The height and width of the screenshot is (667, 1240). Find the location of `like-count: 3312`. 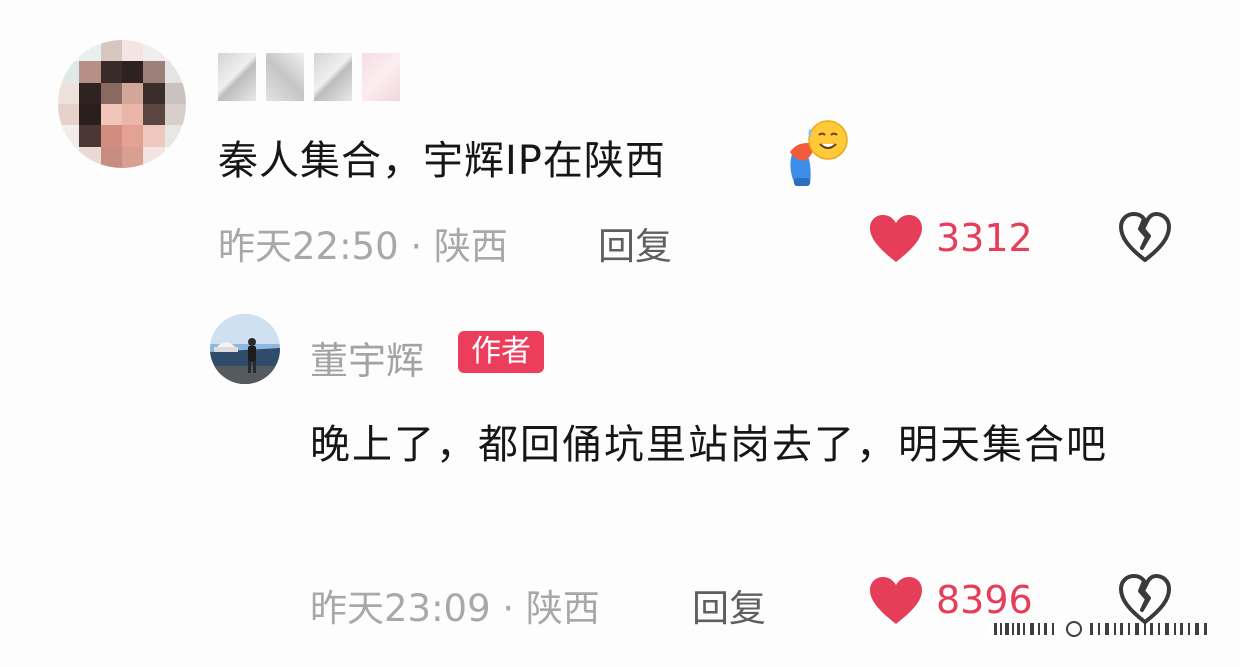

like-count: 3312 is located at coordinates (984, 238).